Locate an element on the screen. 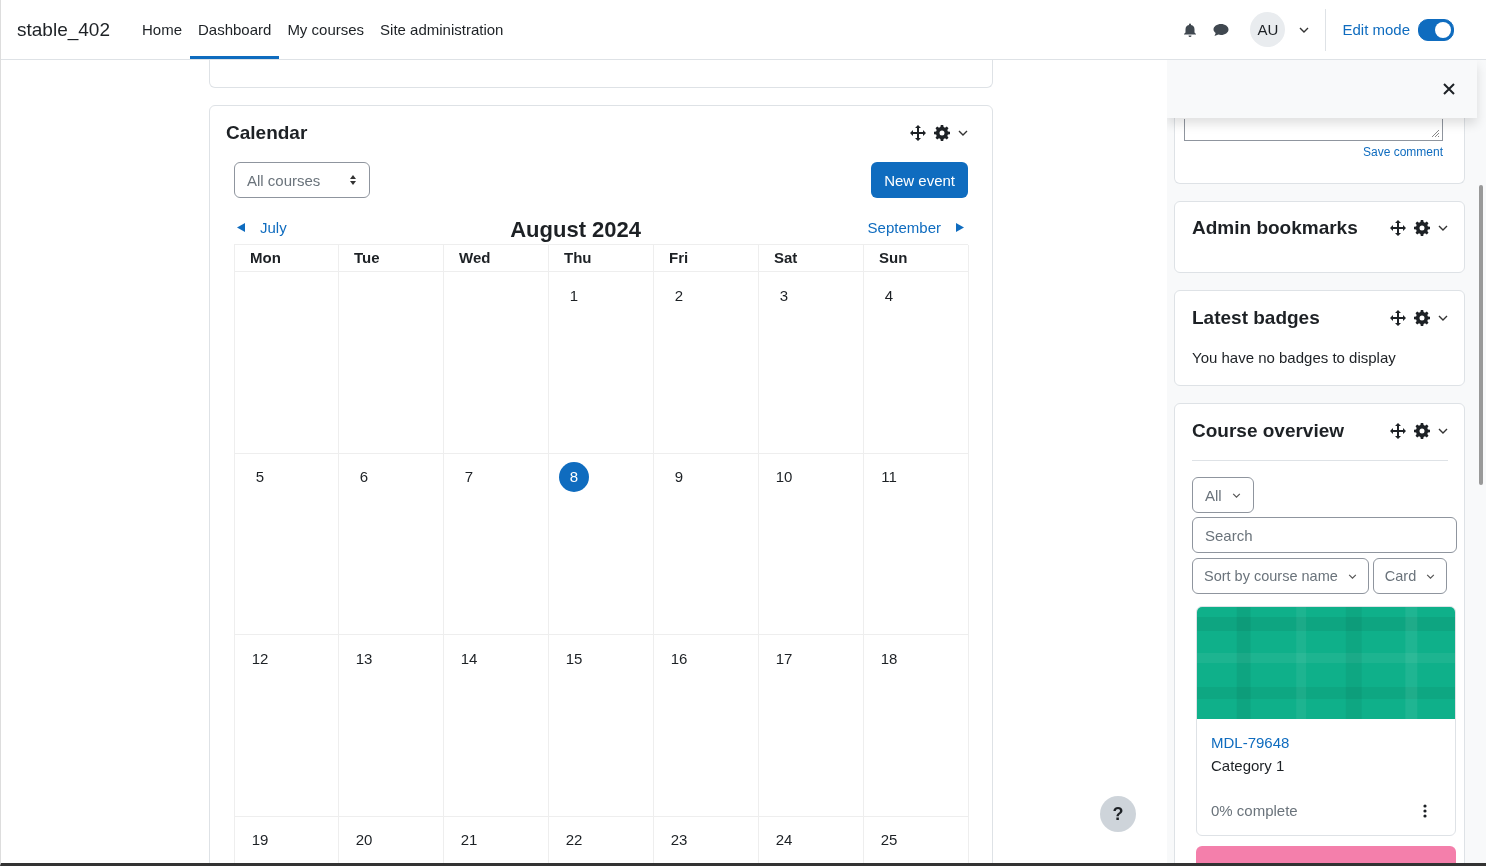 This screenshot has width=1486, height=866. weekday-header: Fri is located at coordinates (706, 258).